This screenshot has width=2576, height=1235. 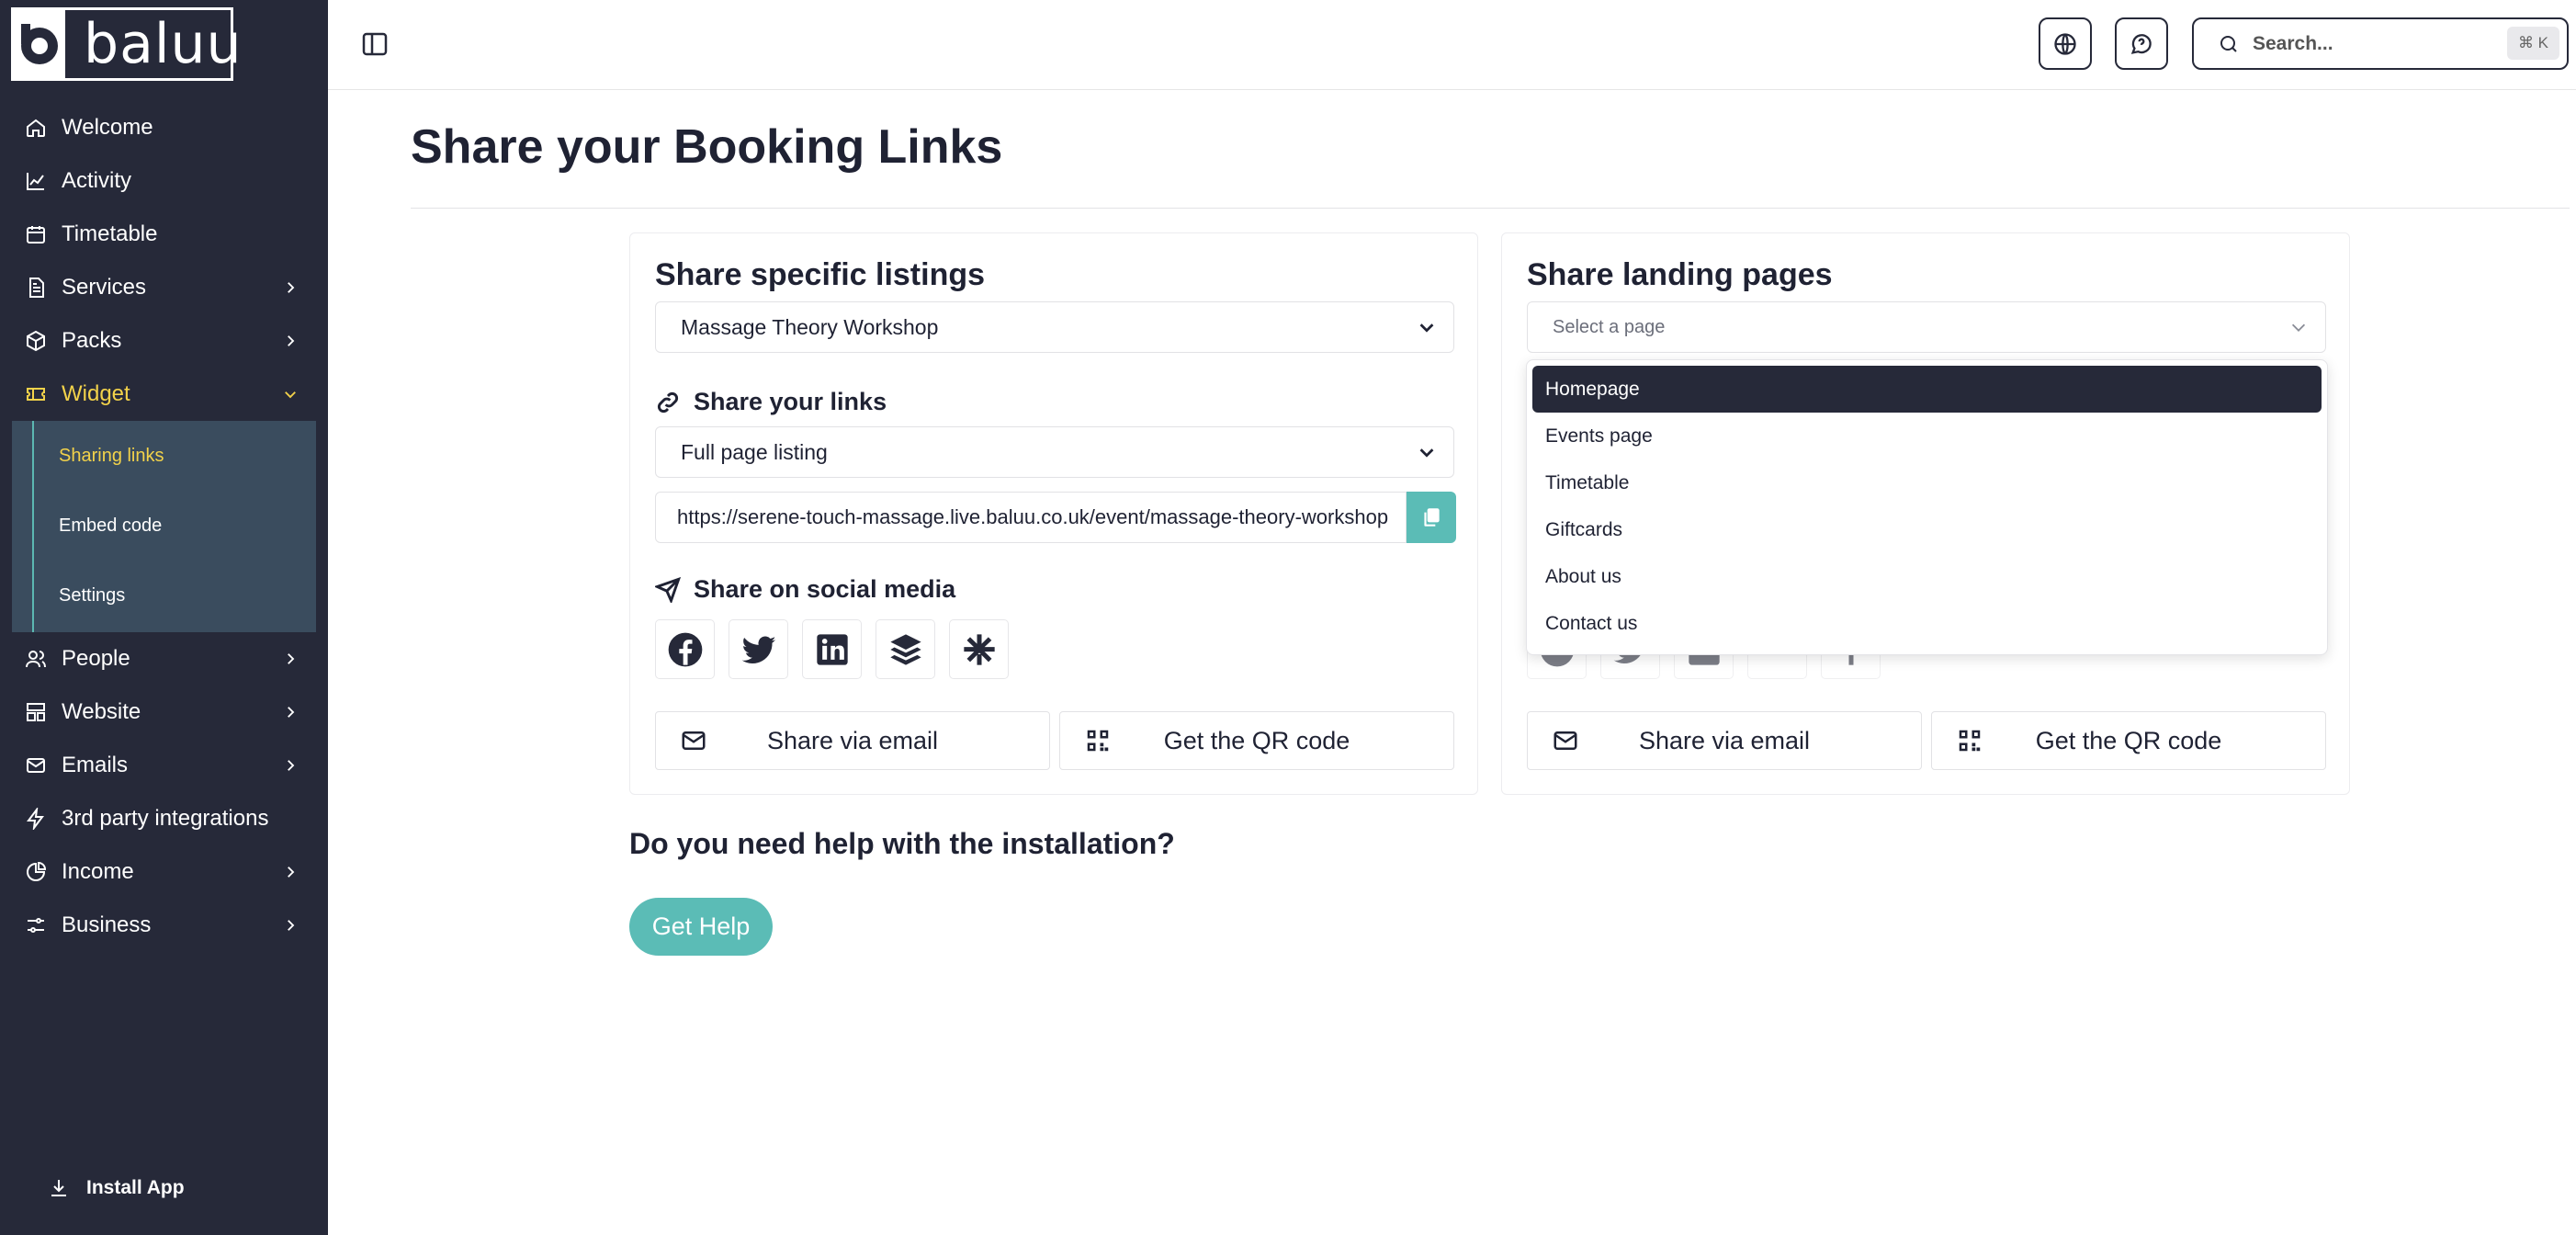 I want to click on search-shortcut-badge: ⌘ K, so click(x=2532, y=43).